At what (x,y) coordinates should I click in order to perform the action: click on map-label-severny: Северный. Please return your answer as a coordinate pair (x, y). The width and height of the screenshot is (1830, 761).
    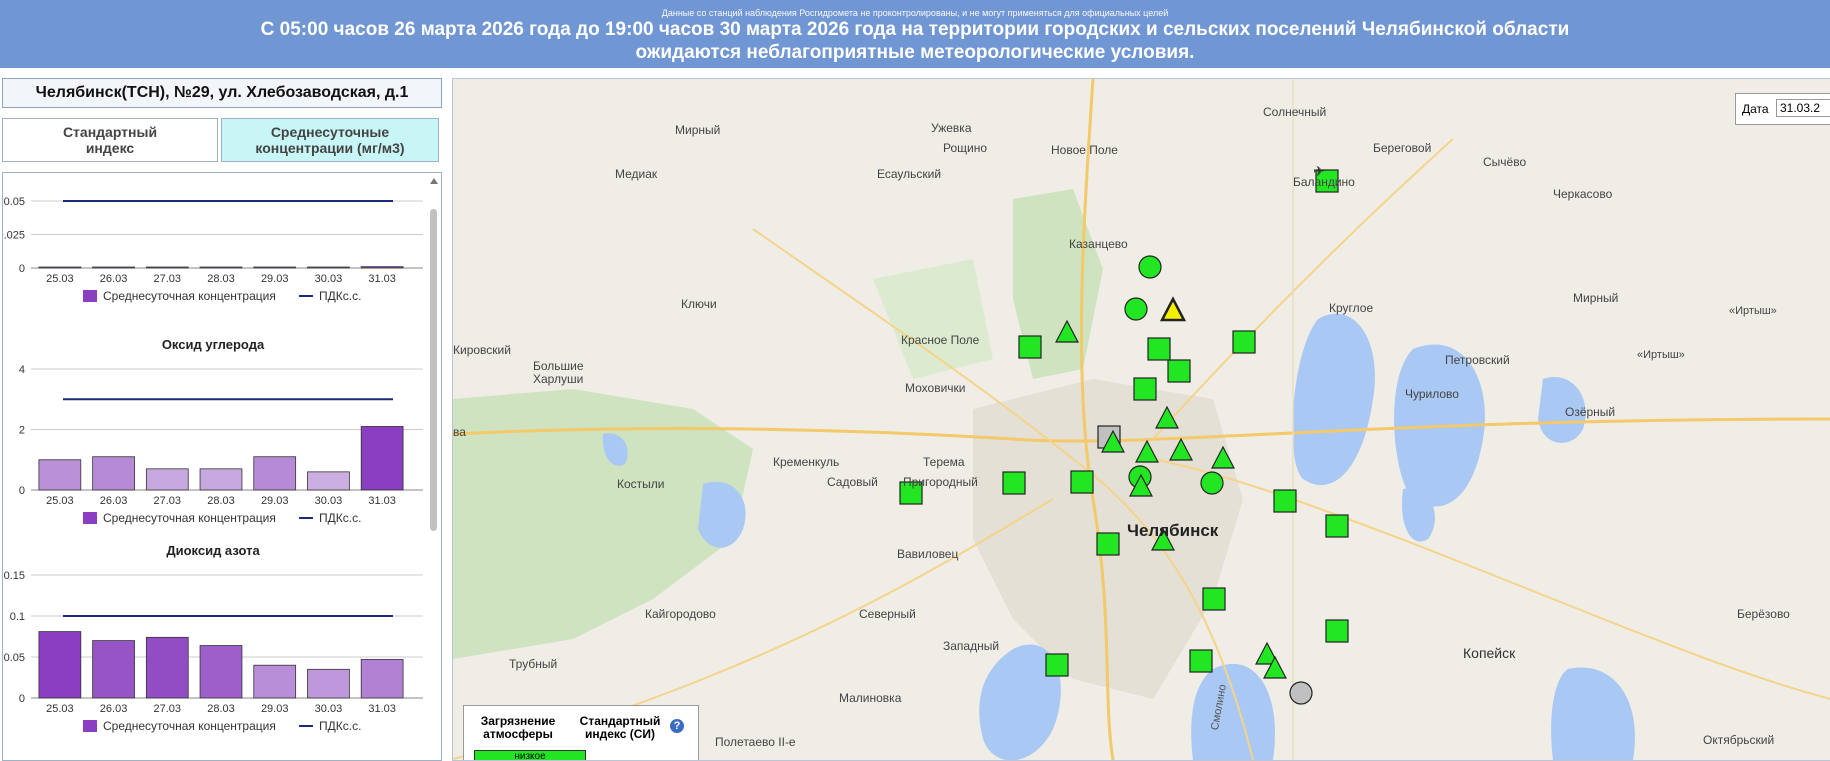
    Looking at the image, I should click on (887, 614).